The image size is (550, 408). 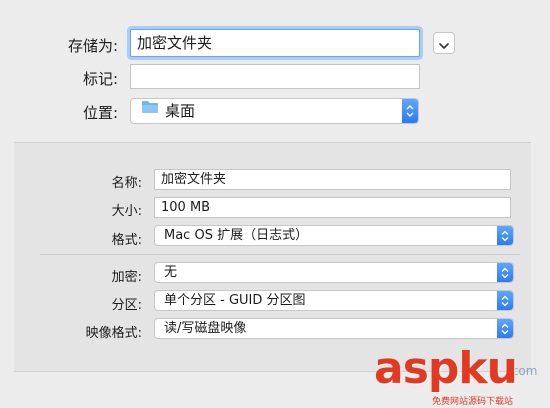 What do you see at coordinates (334, 300) in the screenshot?
I see `partitions-popup: 单个分区 - GUID 分区图` at bounding box center [334, 300].